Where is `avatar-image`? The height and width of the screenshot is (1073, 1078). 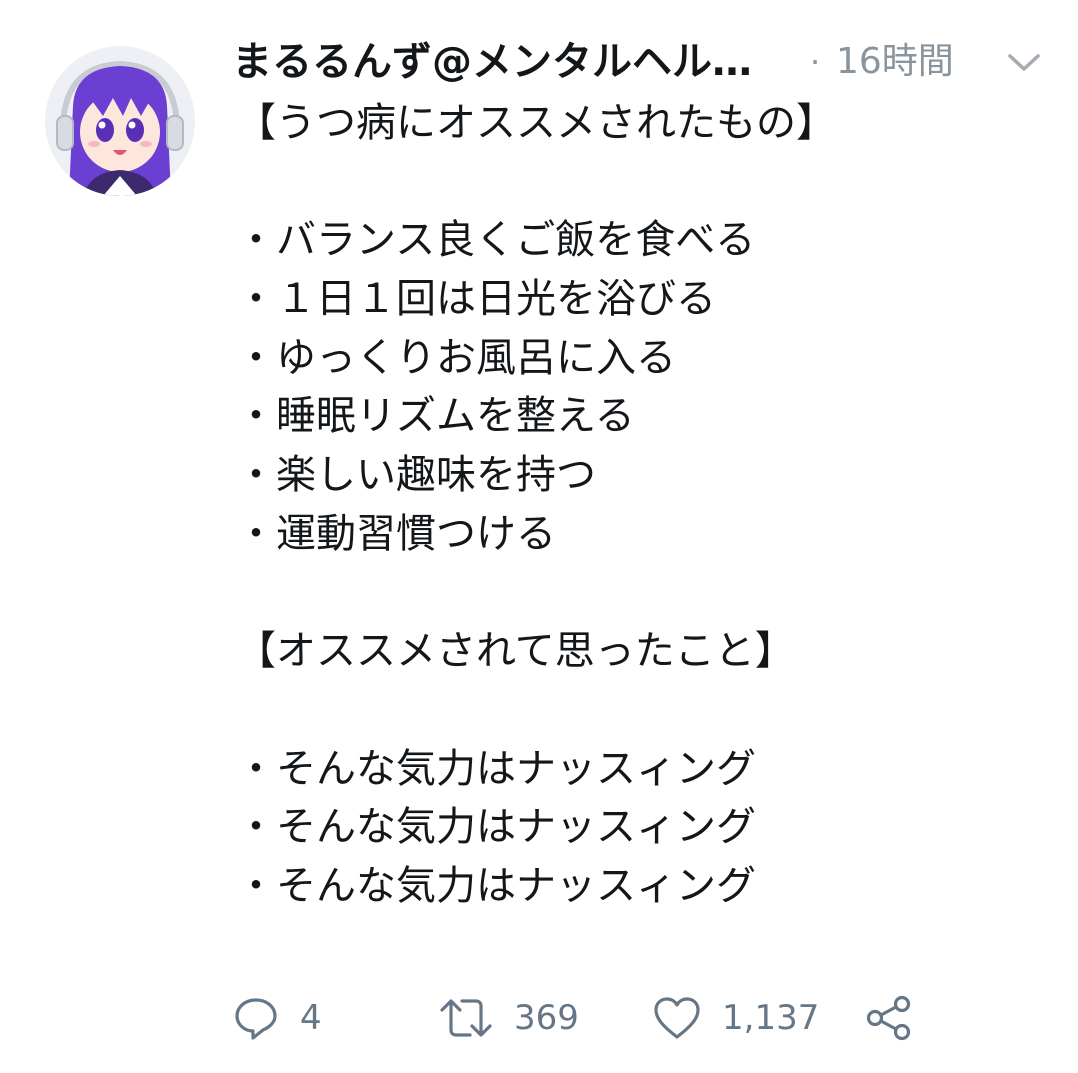
avatar-image is located at coordinates (120, 121).